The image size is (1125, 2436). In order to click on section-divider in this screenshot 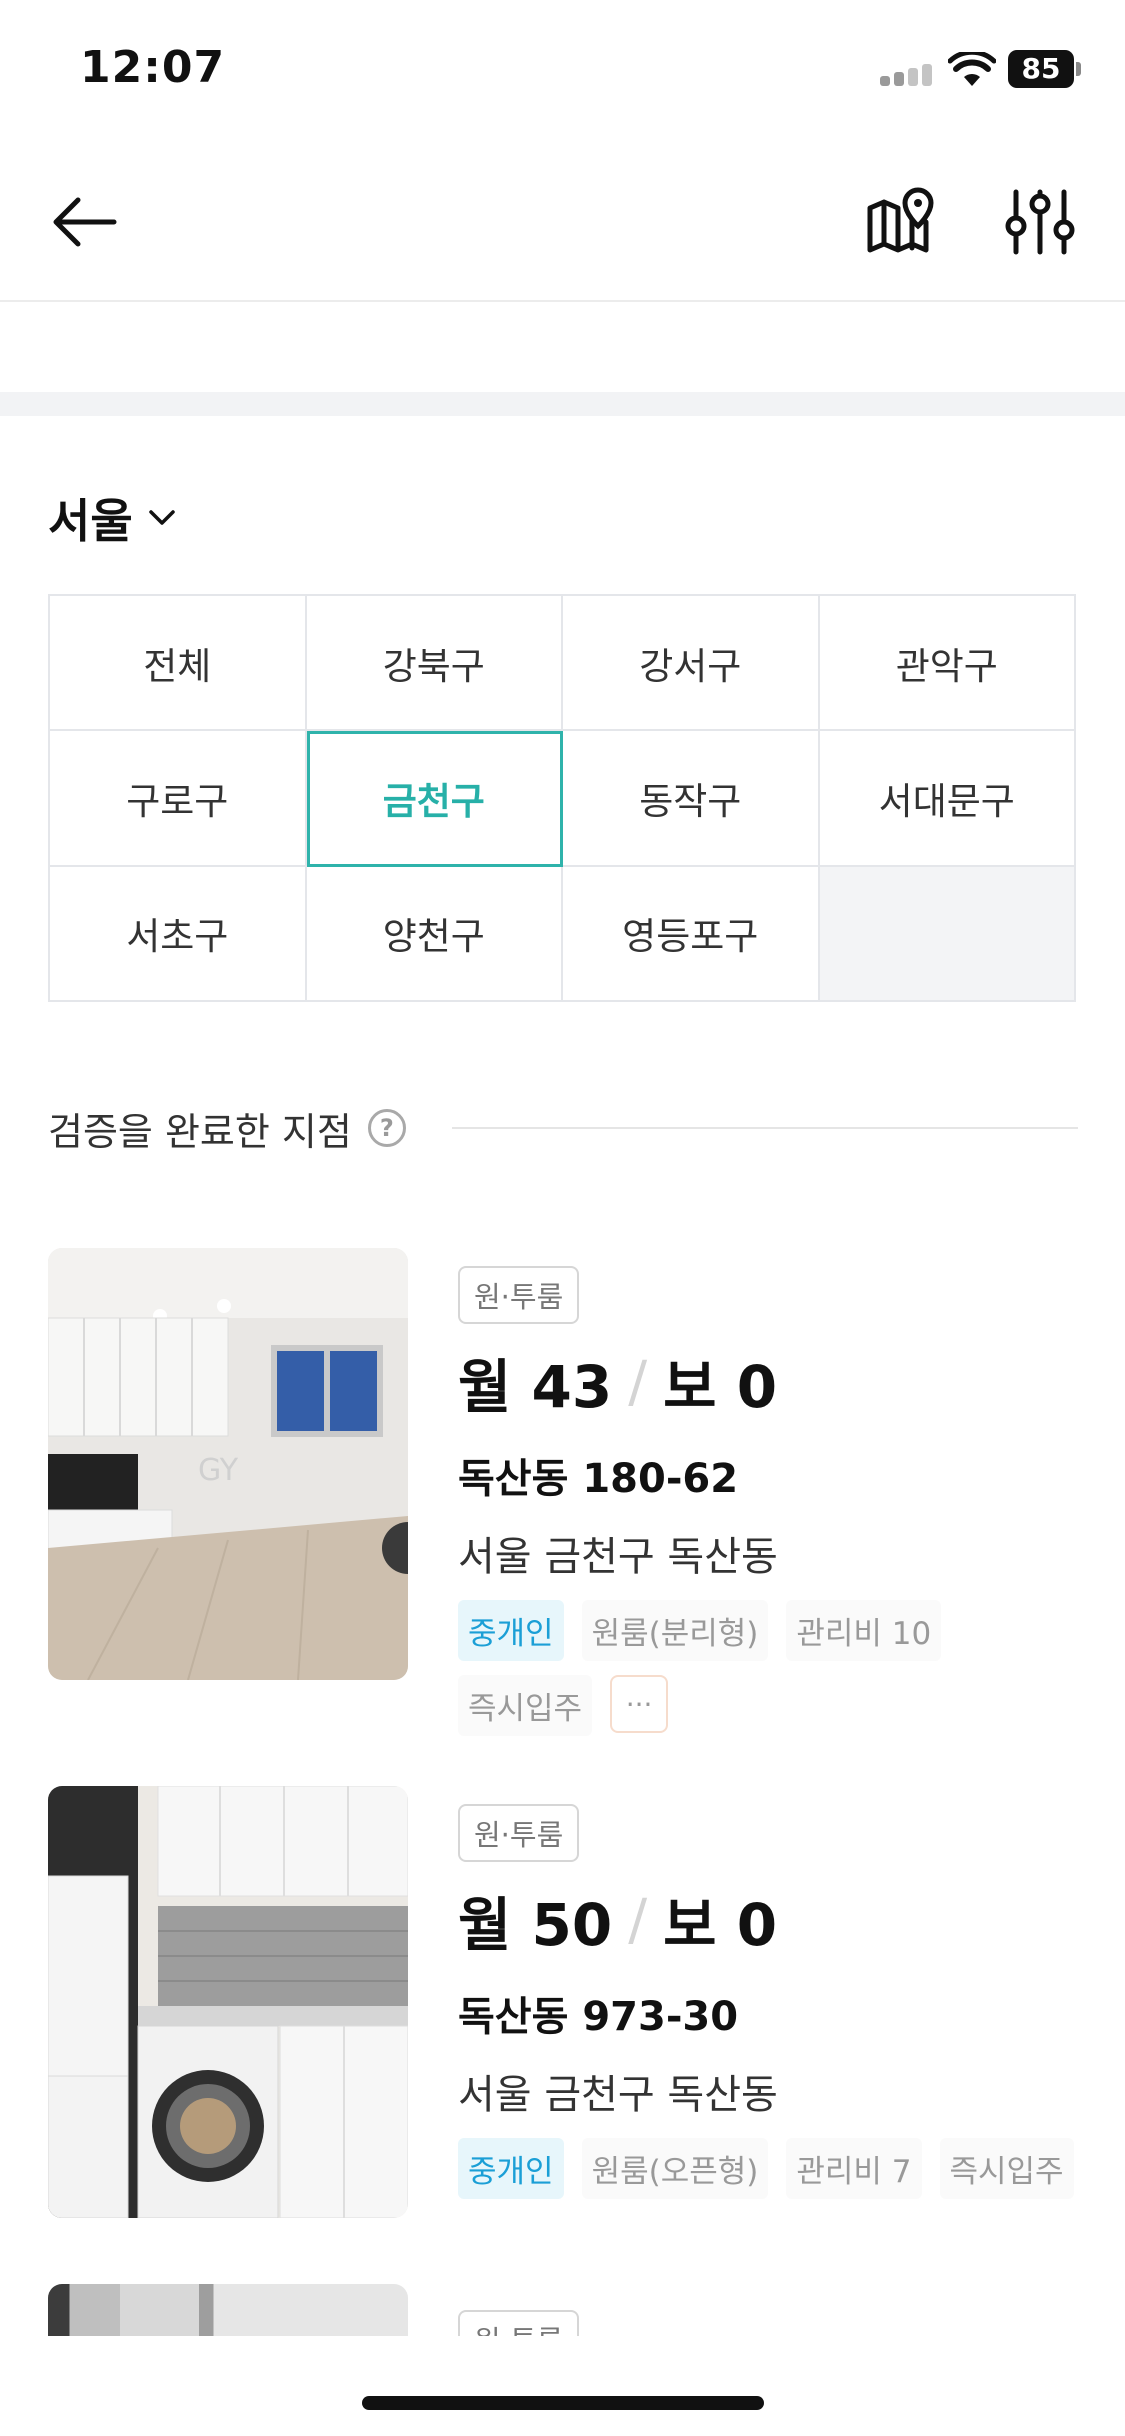, I will do `click(562, 404)`.